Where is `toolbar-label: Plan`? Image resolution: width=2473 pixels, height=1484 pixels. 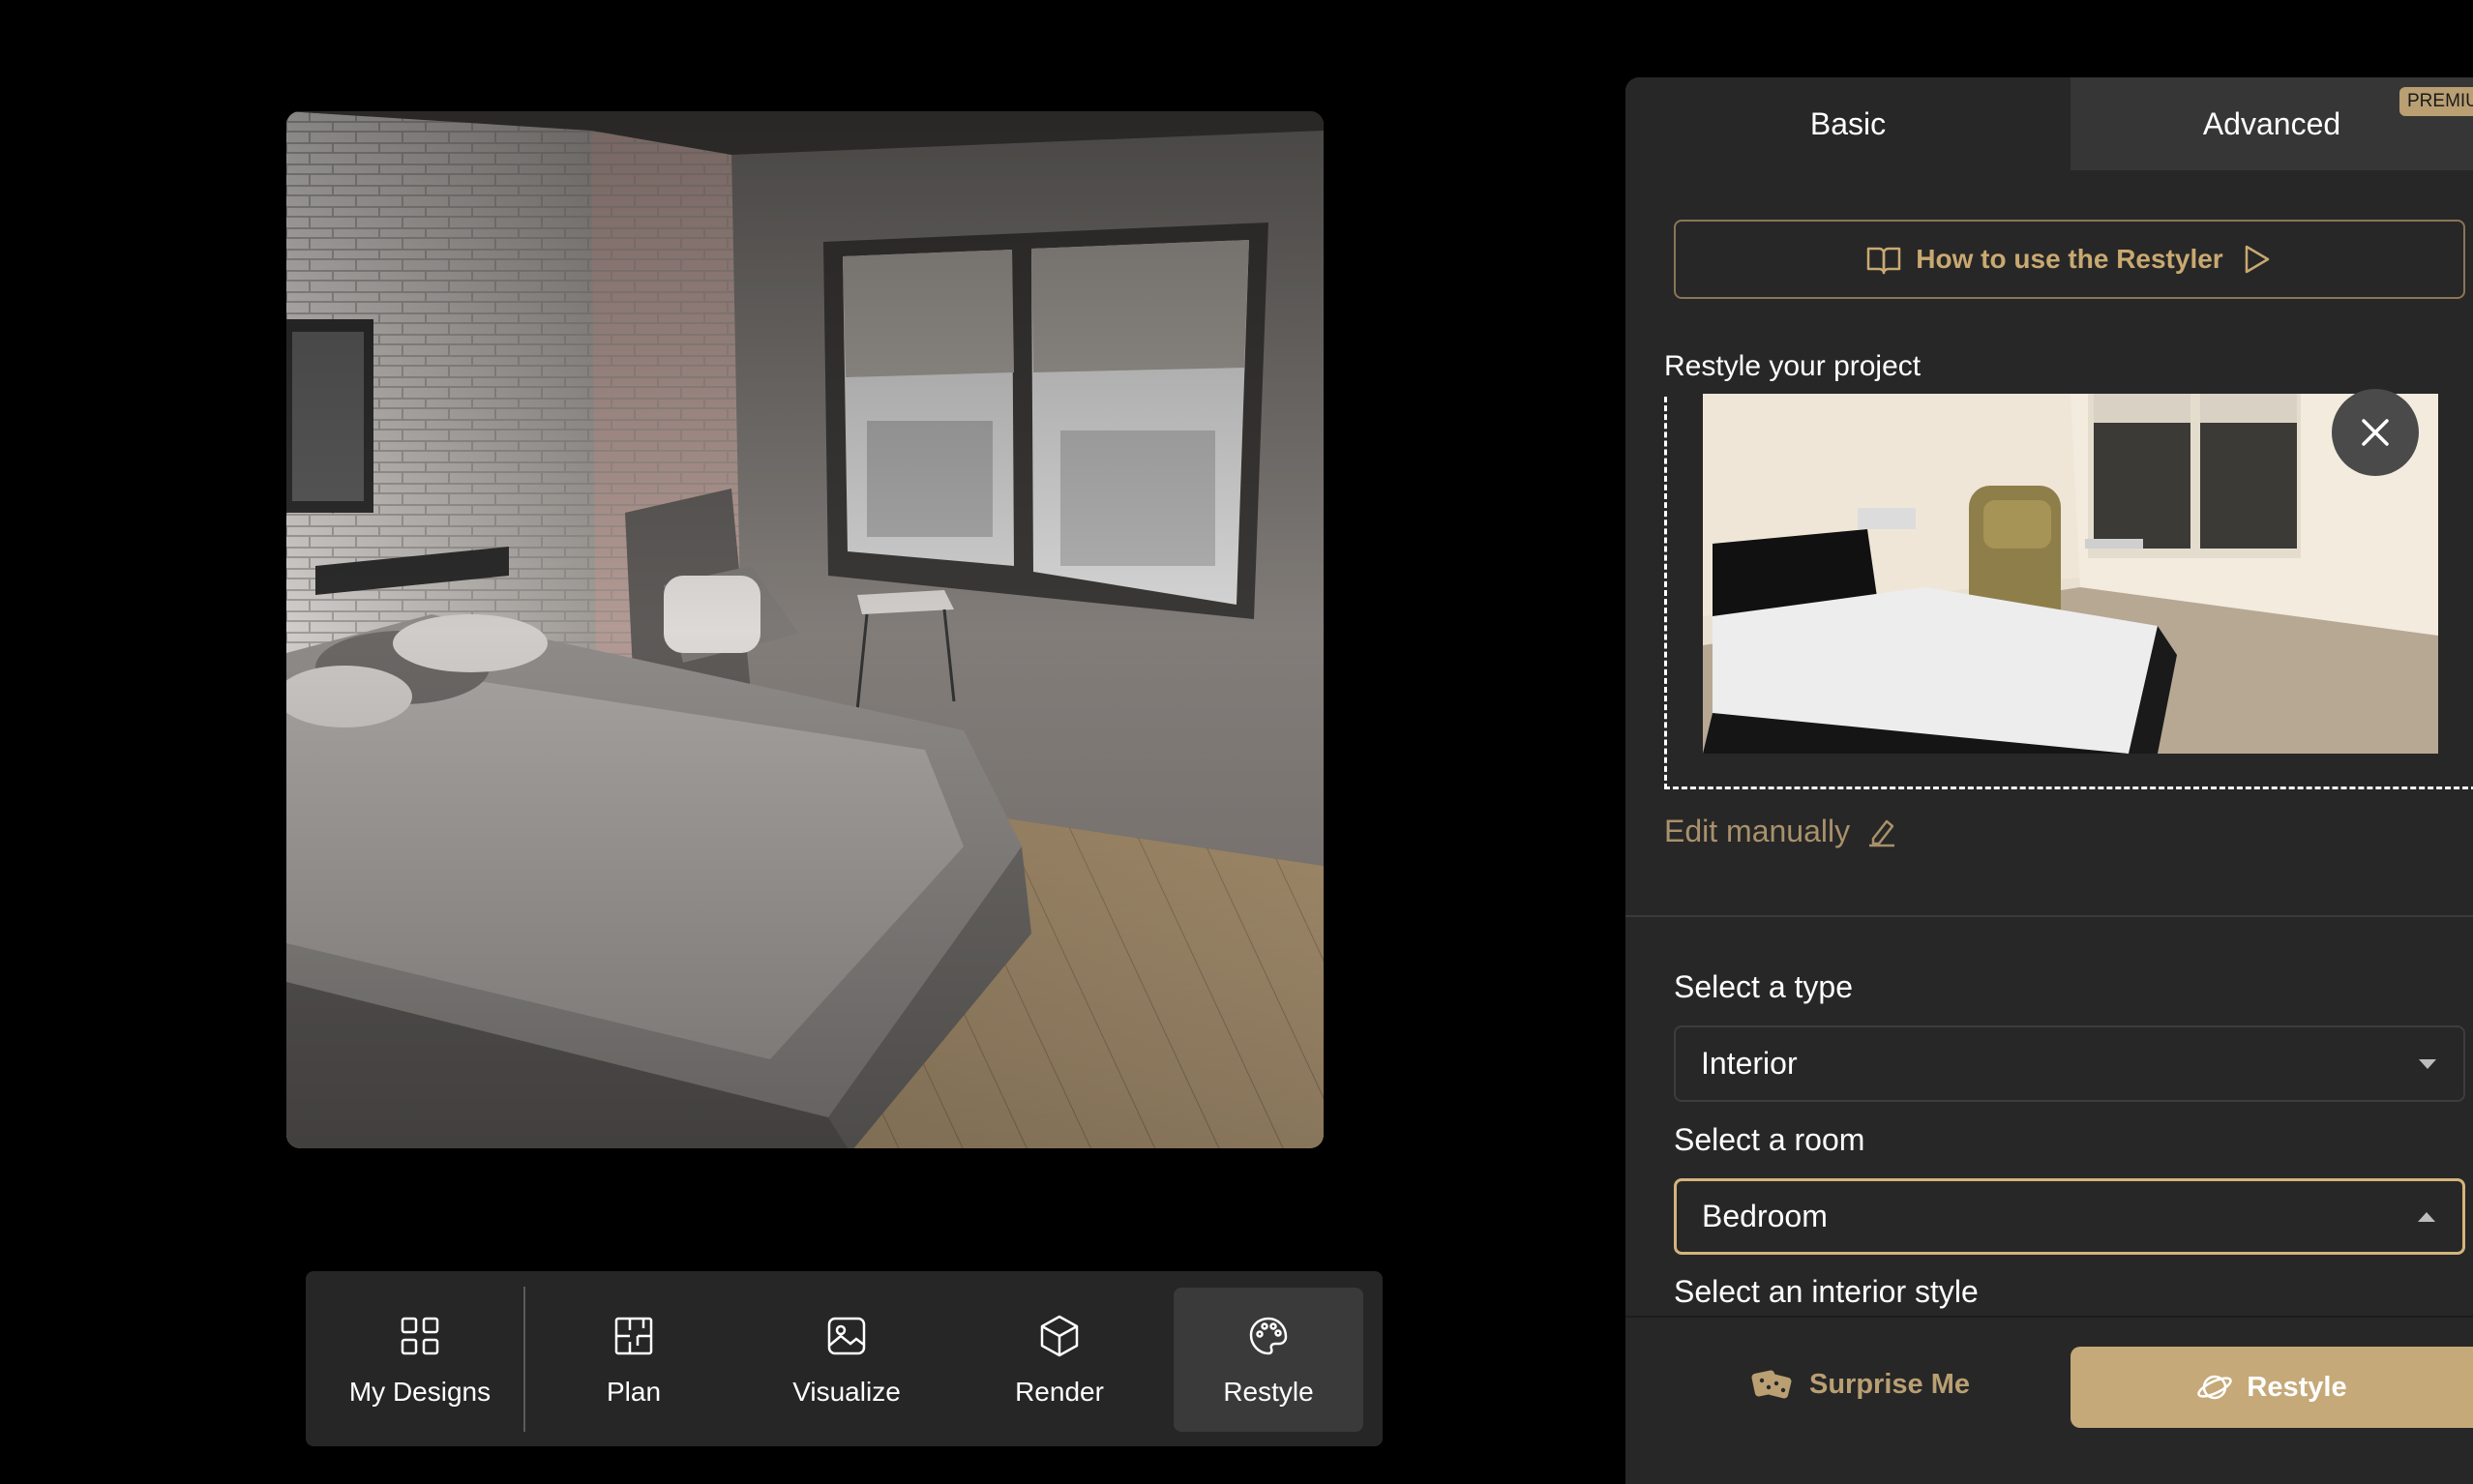 toolbar-label: Plan is located at coordinates (634, 1391).